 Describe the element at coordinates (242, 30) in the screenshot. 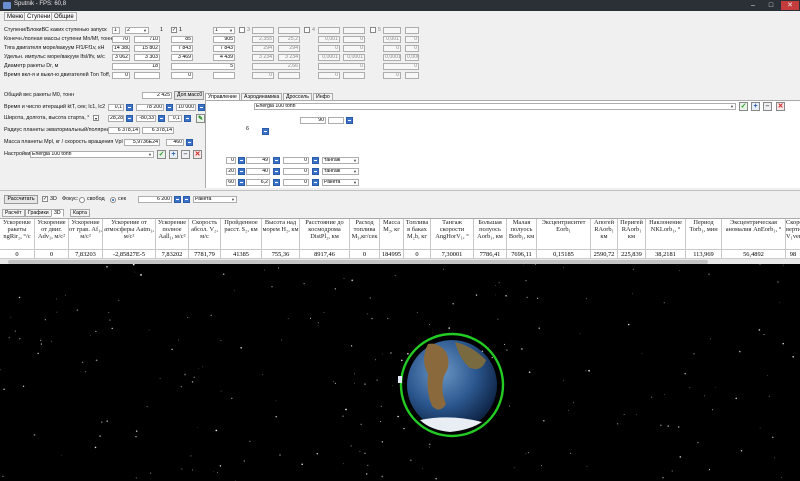

I see `stage-3-checkbox` at that location.